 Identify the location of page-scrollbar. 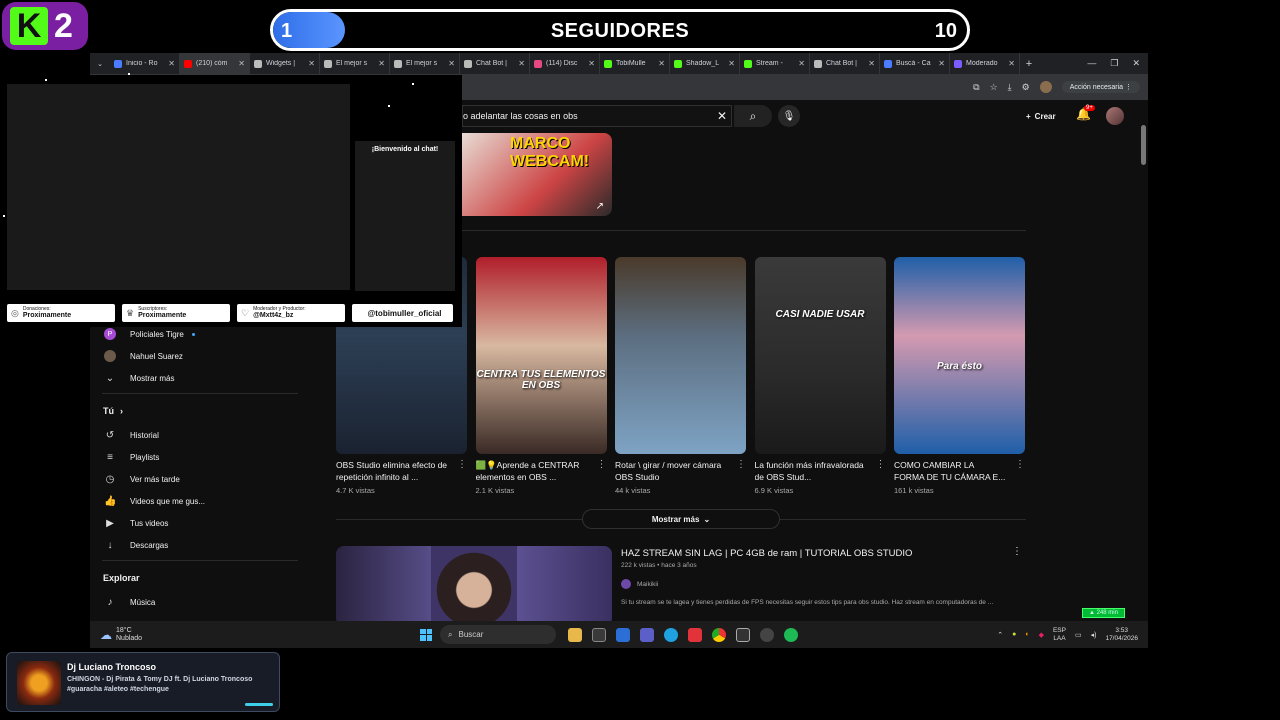
(1143, 145).